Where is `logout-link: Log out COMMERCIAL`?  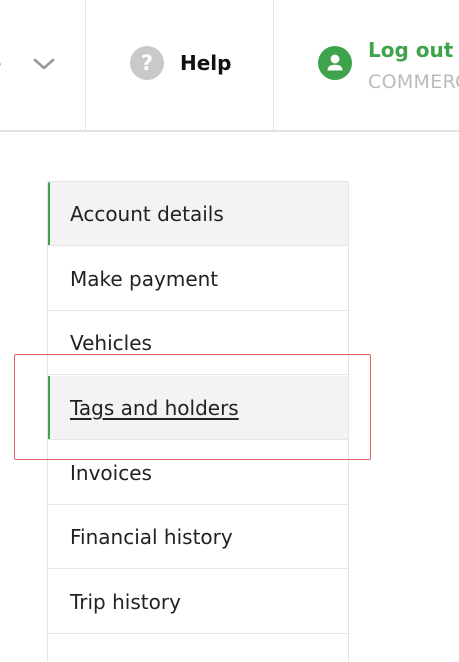 logout-link: Log out COMMERCIAL is located at coordinates (388, 68).